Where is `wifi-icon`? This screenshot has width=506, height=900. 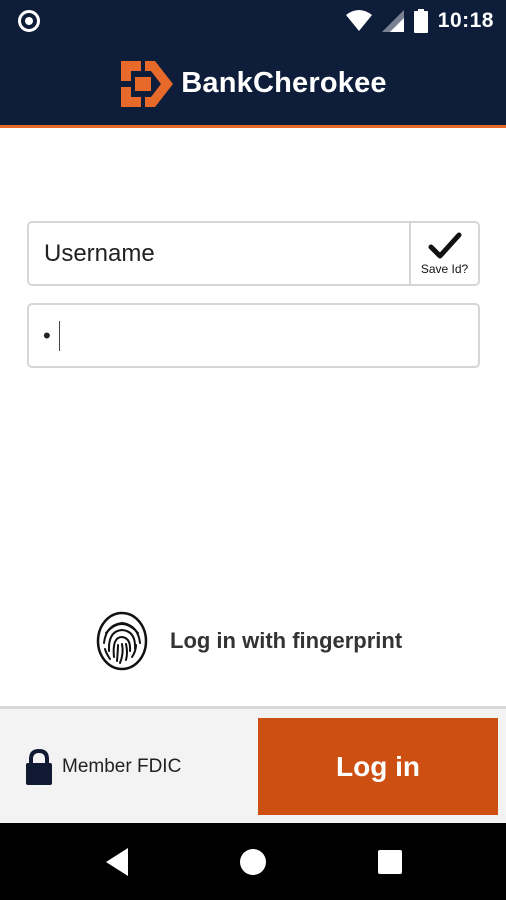 wifi-icon is located at coordinates (358, 20).